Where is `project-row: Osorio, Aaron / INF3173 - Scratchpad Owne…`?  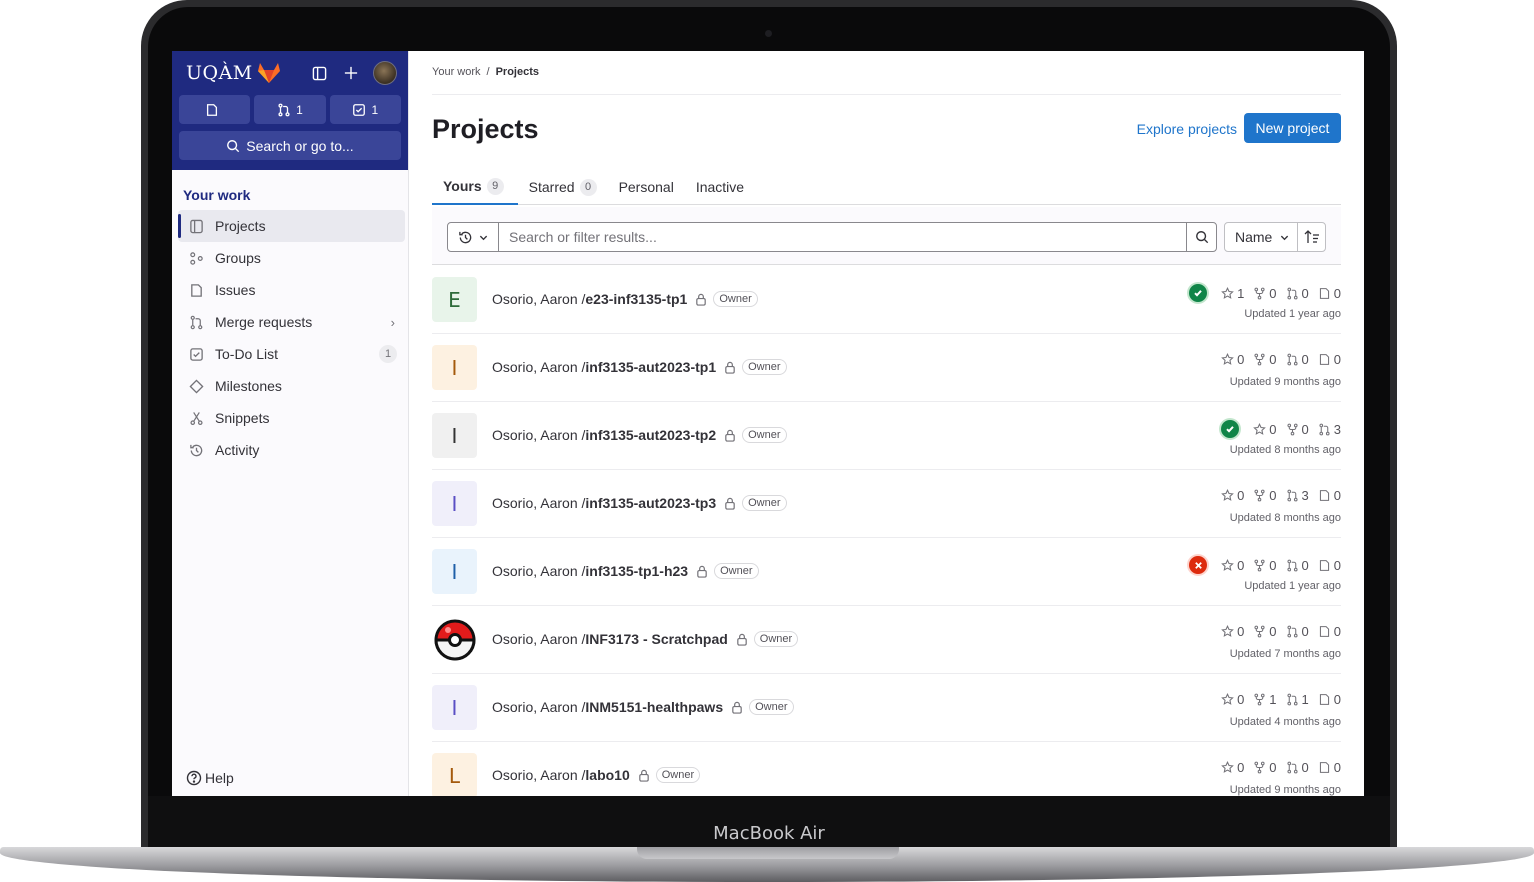
project-row: Osorio, Aaron / INF3173 - Scratchpad Owne… is located at coordinates (886, 640).